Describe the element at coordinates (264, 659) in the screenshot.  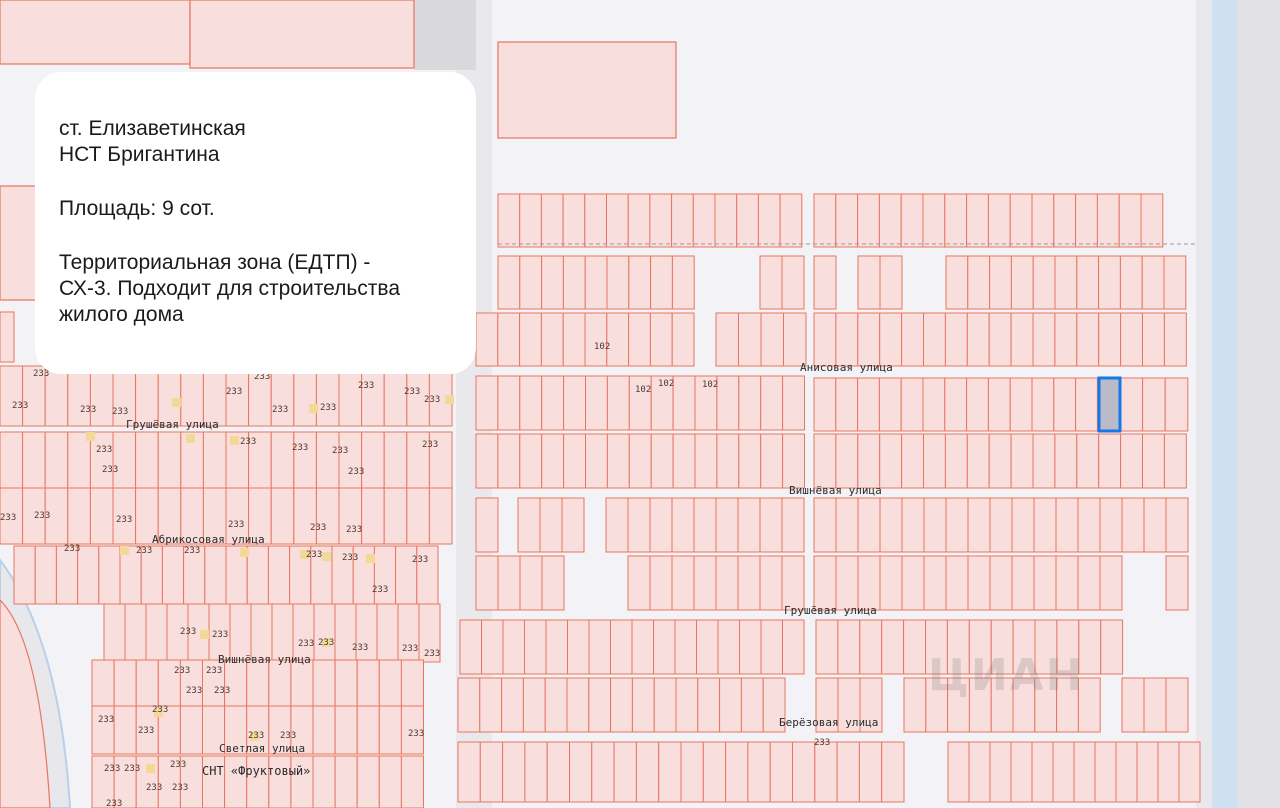
I see `street-label-vishnevaya-left: Вишнёвая улица` at that location.